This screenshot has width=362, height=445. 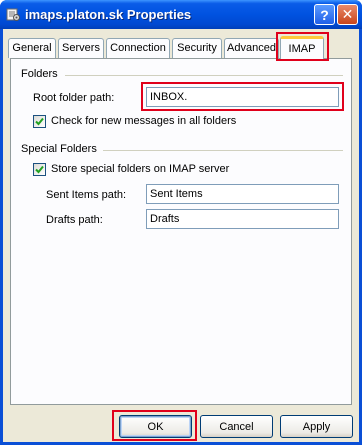 I want to click on store-special-folders-checkbox, so click(x=39, y=169).